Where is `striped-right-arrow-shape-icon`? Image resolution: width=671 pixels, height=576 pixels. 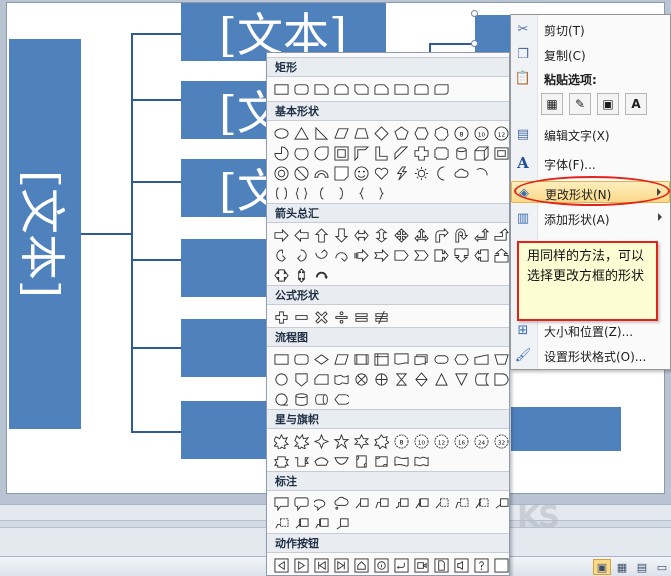
striped-right-arrow-shape-icon is located at coordinates (361, 255).